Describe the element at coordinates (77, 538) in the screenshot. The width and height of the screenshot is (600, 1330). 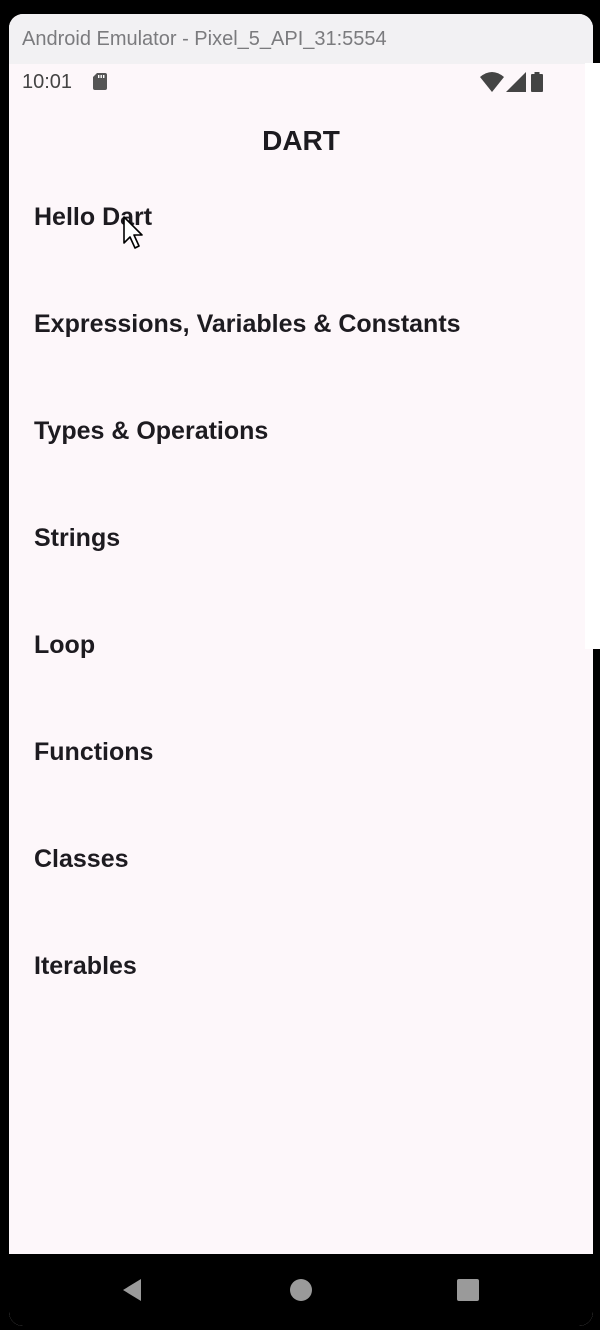
I see `list-item-label: Strings` at that location.